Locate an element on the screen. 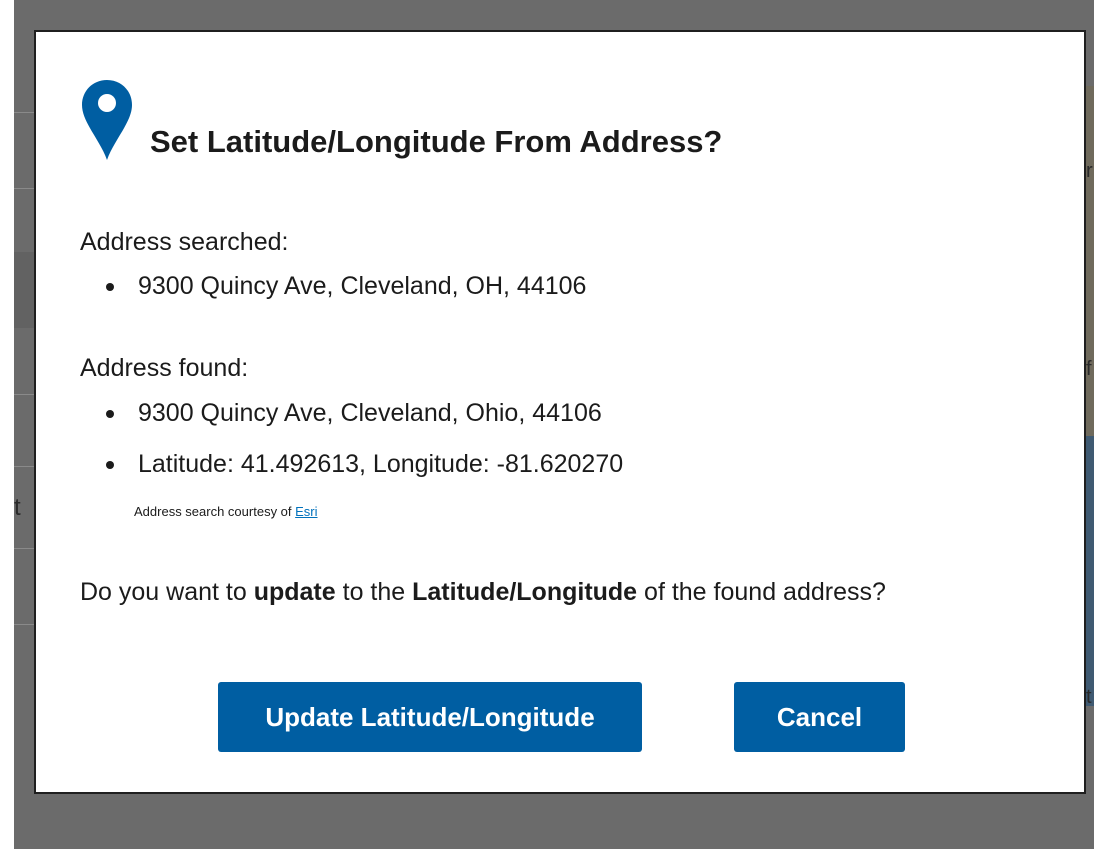  dialog-title: Set Latitude/Longitude From Address? is located at coordinates (436, 141).